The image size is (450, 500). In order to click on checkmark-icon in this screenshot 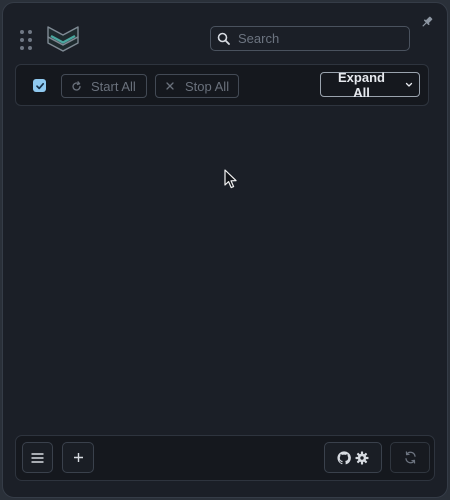, I will do `click(39, 85)`.